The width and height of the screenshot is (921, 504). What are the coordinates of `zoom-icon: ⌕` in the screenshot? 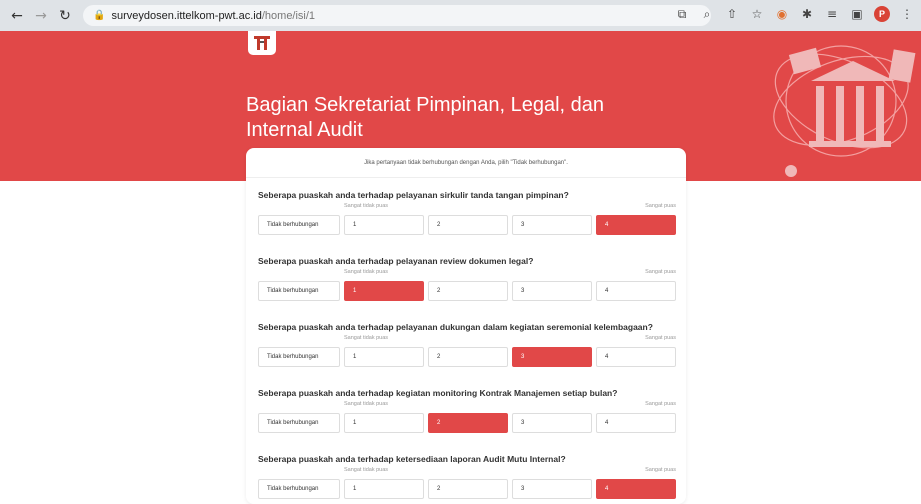 It's located at (707, 14).